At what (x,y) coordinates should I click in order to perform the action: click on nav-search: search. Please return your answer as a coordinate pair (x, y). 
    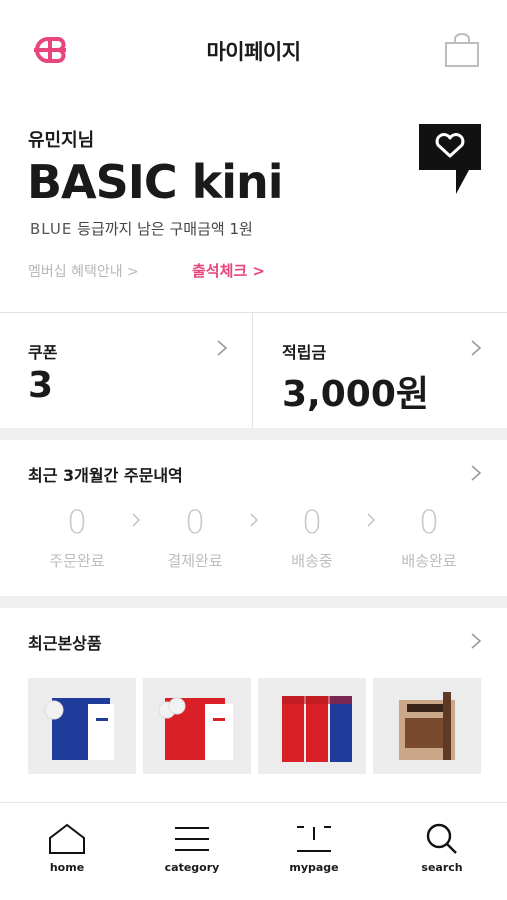
    Looking at the image, I should click on (442, 847).